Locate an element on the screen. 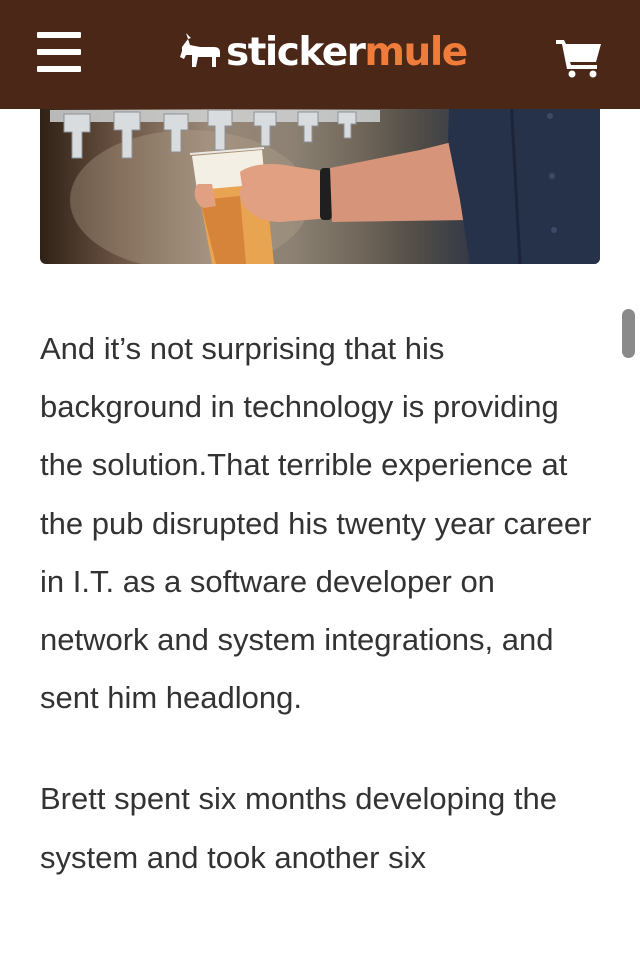 Image resolution: width=640 pixels, height=959 pixels. hamburger-menu-icon is located at coordinates (59, 52).